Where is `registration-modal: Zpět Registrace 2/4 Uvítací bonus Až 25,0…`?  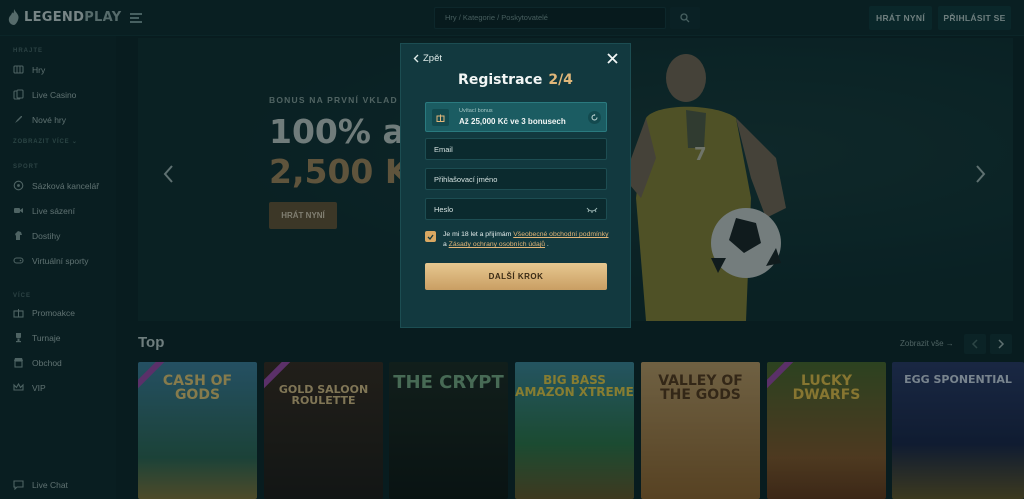 registration-modal: Zpět Registrace 2/4 Uvítací bonus Až 25,0… is located at coordinates (515, 185).